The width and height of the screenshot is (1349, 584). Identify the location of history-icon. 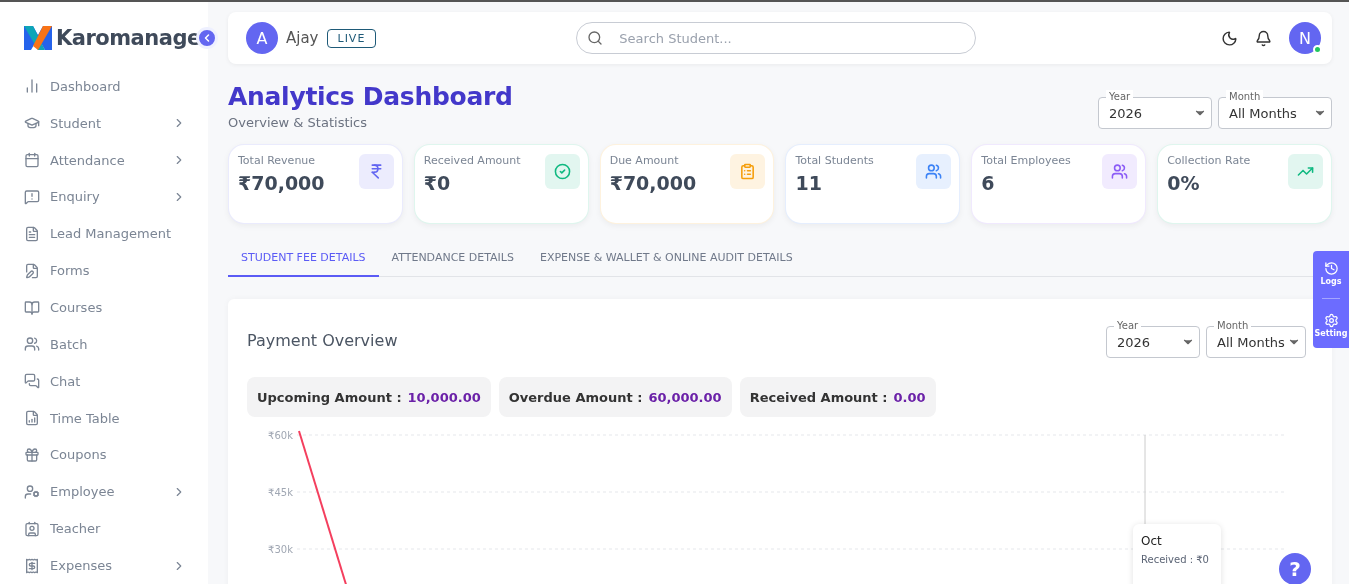
(1331, 268).